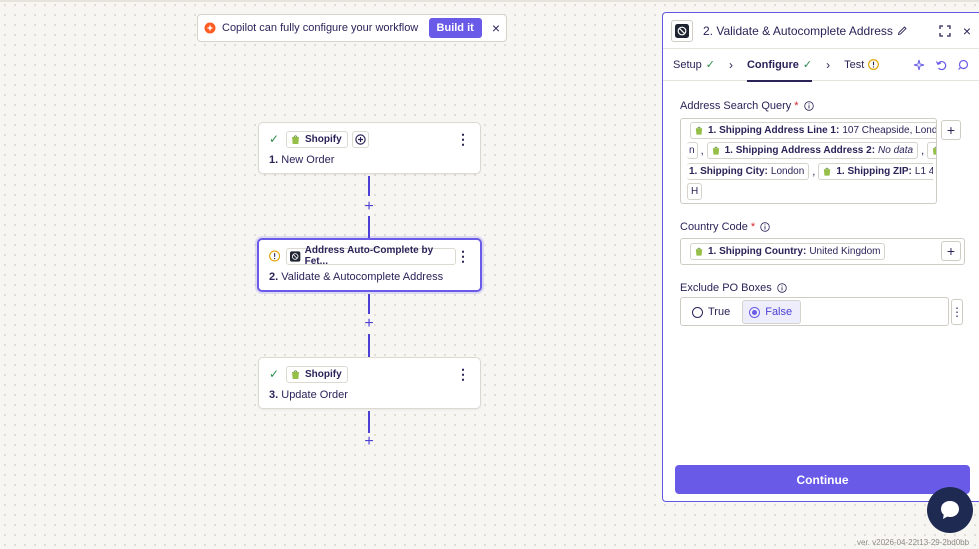 The width and height of the screenshot is (979, 549). Describe the element at coordinates (814, 311) in the screenshot. I see `exclude-po-boxes-field: True False` at that location.